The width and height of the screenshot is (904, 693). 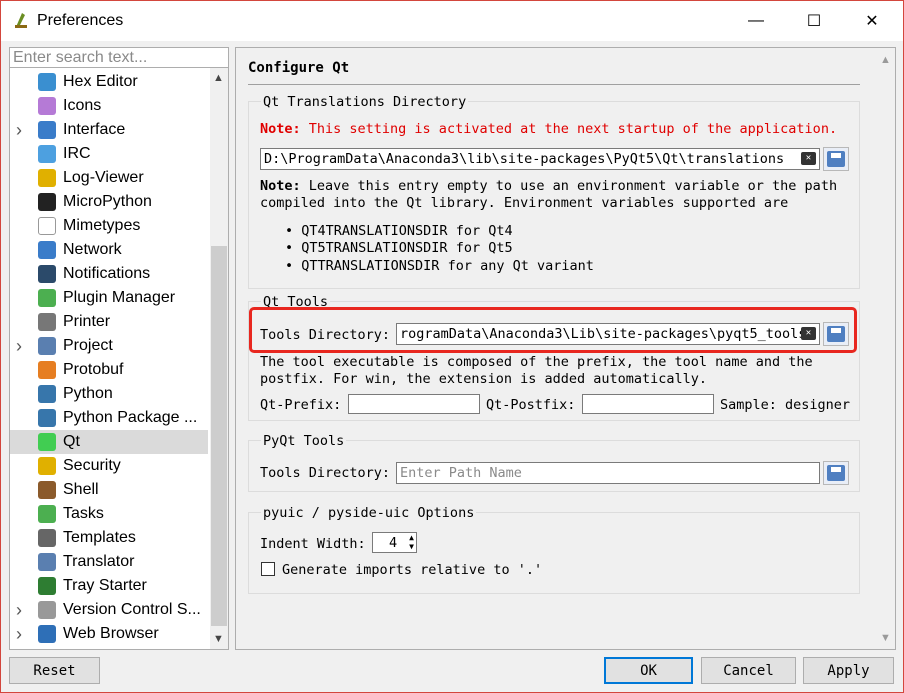 What do you see at coordinates (394, 542) in the screenshot?
I see `indent-width-spinbox: 4 ▲ ▼` at bounding box center [394, 542].